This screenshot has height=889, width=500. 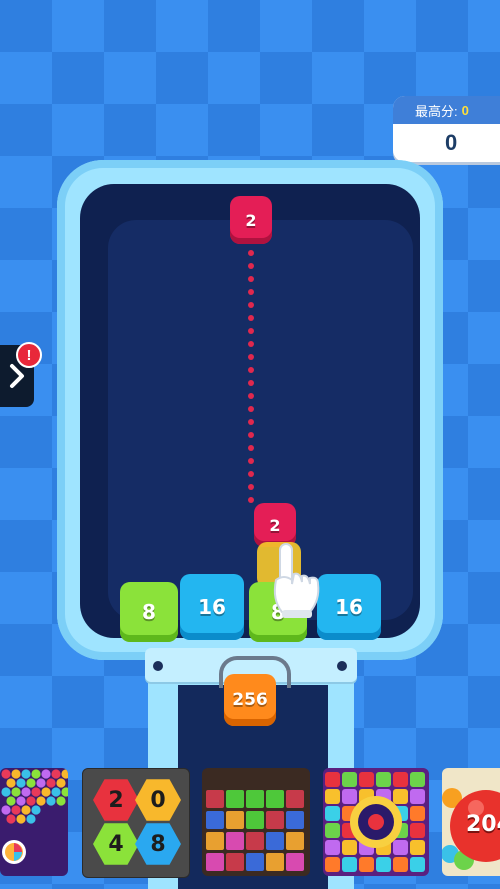 I want to click on next-tile: 256, so click(x=250, y=700).